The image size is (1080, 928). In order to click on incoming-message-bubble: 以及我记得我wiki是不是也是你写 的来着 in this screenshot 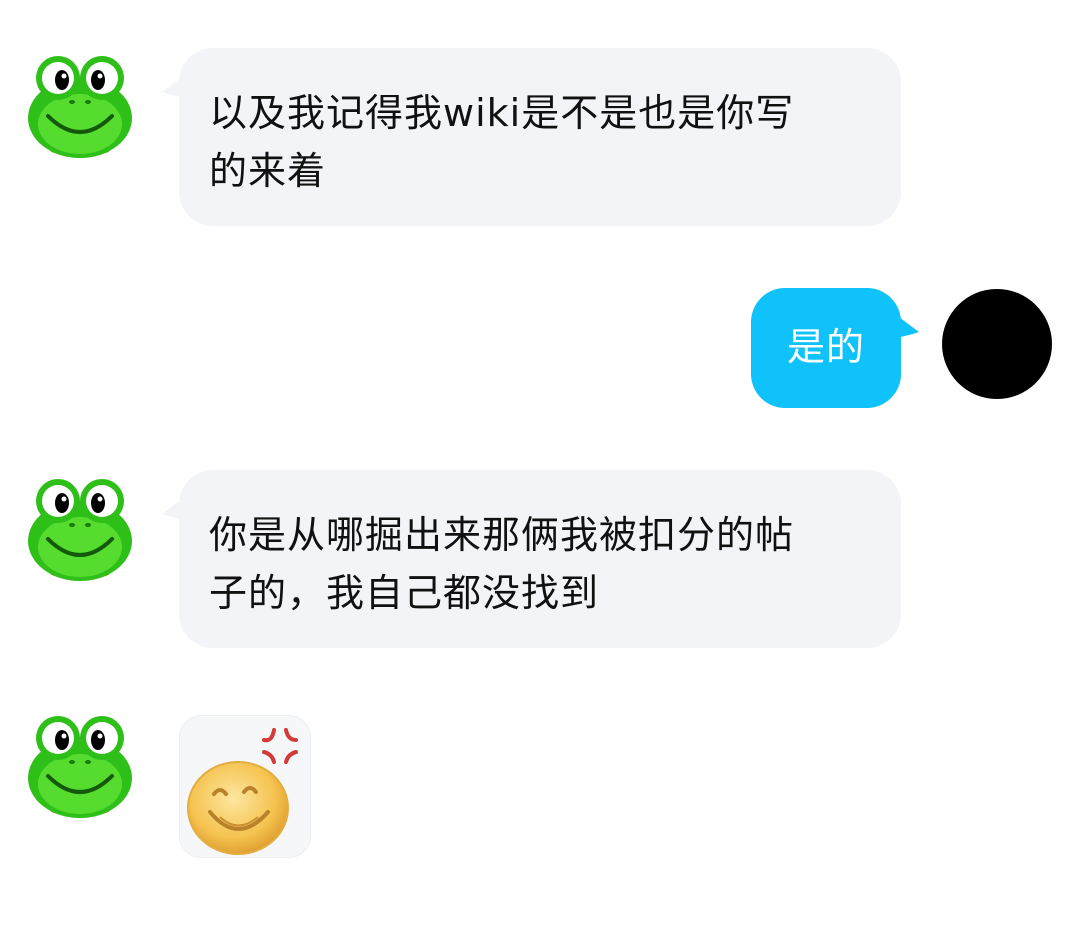, I will do `click(540, 137)`.